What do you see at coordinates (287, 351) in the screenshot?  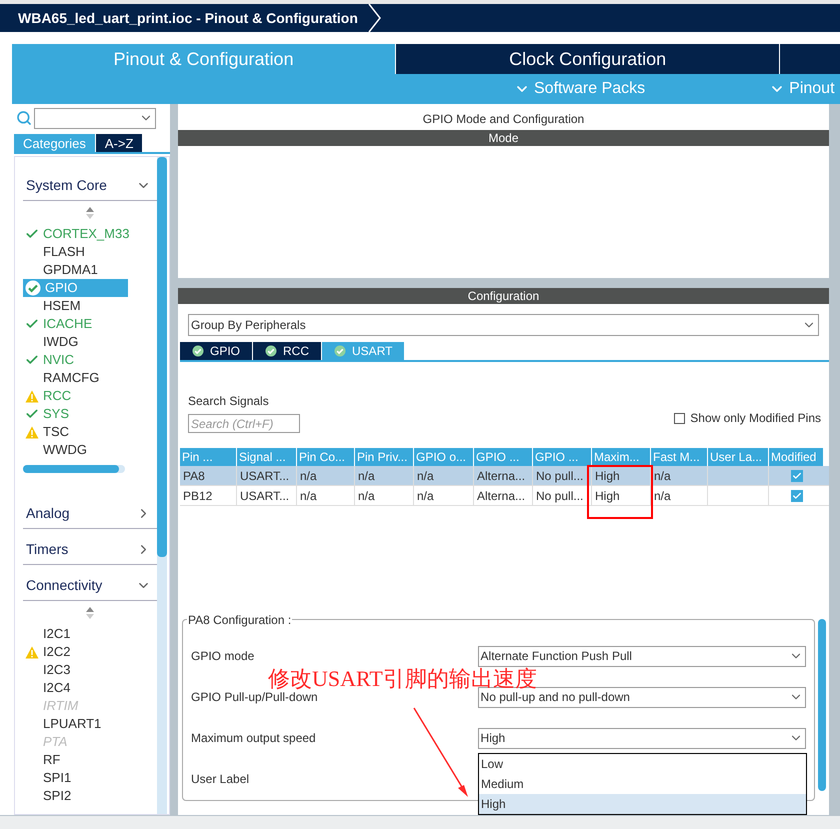 I see `peripheral-tab: RCC` at bounding box center [287, 351].